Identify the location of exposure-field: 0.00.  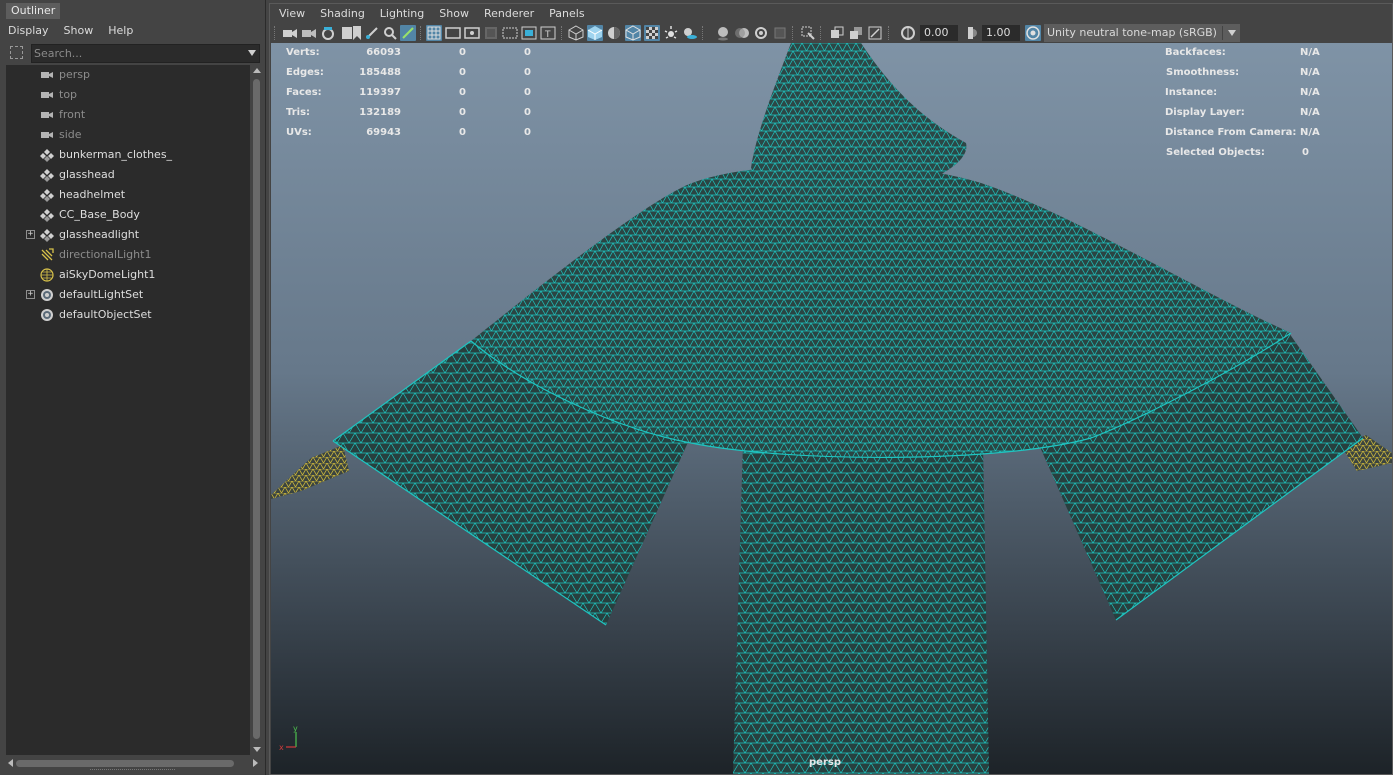
(939, 33).